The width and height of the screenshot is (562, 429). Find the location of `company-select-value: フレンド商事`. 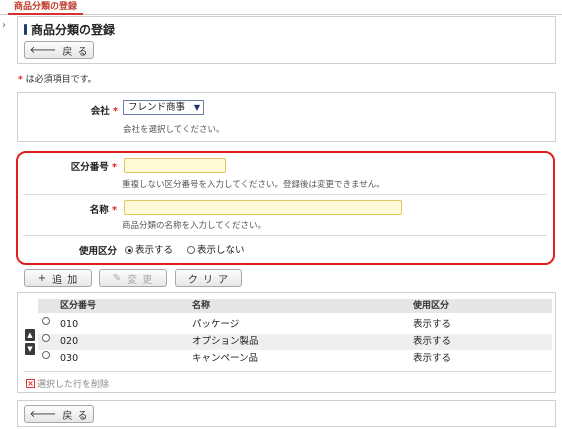

company-select-value: フレンド商事 is located at coordinates (157, 107).